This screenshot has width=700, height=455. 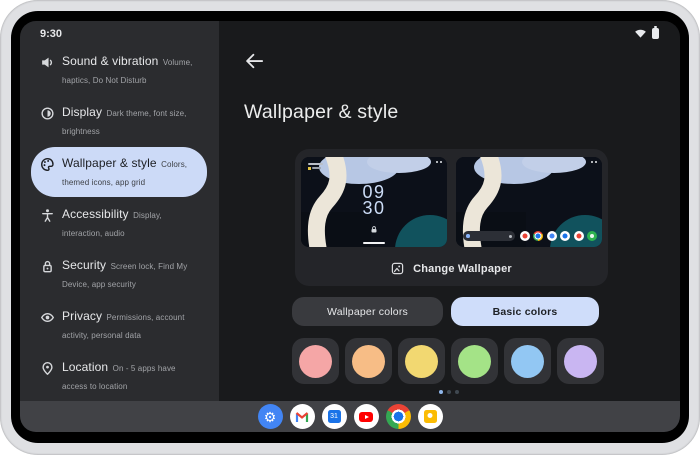 I want to click on color-swatch-blue, so click(x=527, y=361).